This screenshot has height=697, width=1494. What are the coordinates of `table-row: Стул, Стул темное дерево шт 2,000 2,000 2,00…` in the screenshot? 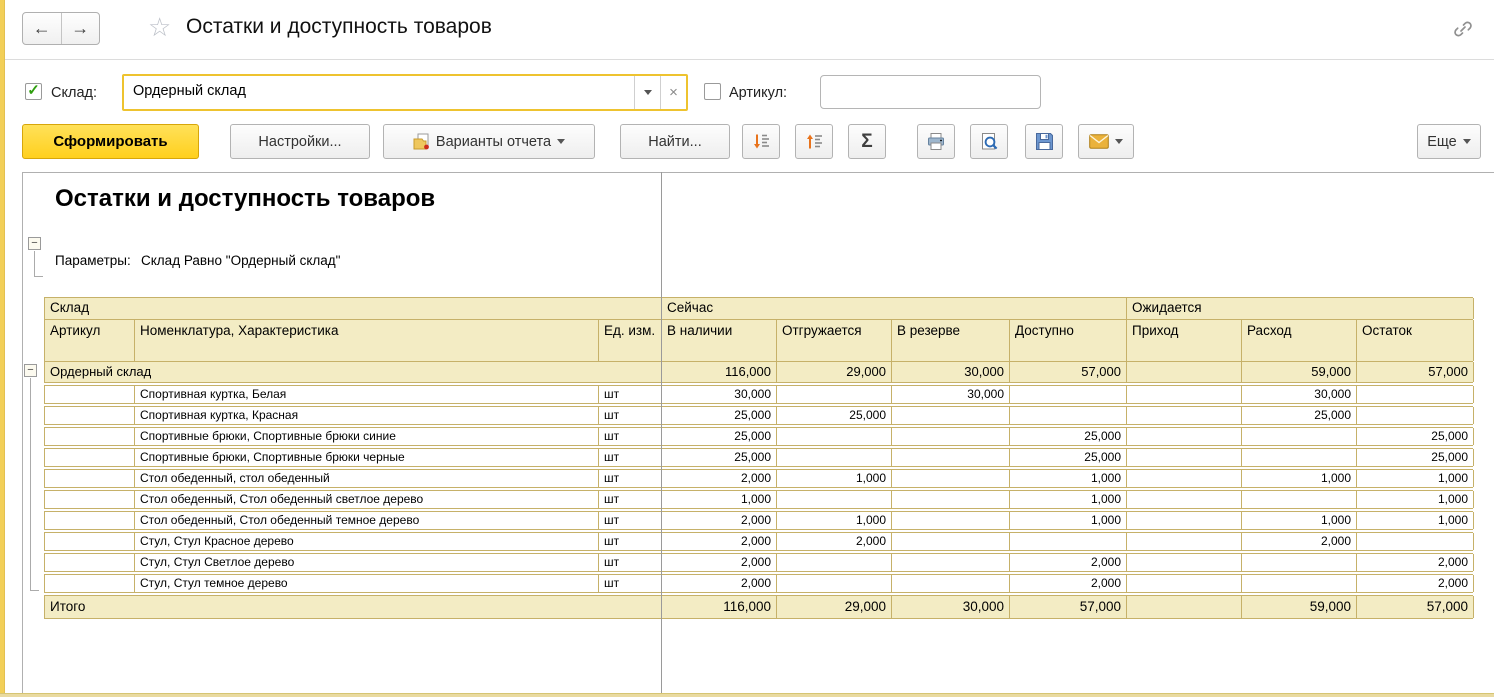 It's located at (759, 583).